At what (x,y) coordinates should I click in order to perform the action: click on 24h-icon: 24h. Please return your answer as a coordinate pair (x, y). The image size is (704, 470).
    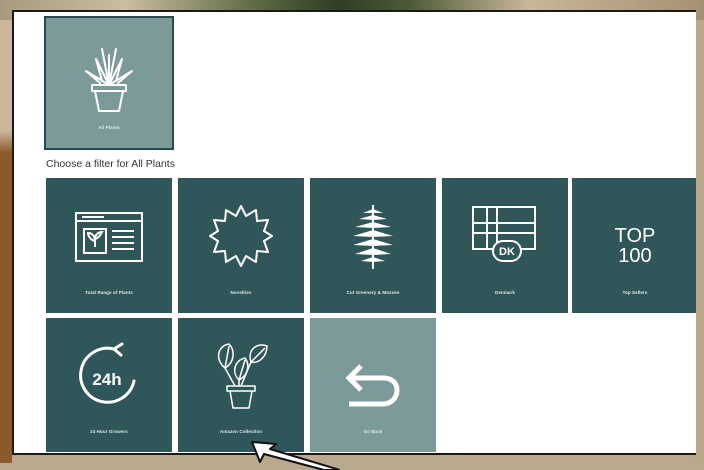
    Looking at the image, I should click on (109, 376).